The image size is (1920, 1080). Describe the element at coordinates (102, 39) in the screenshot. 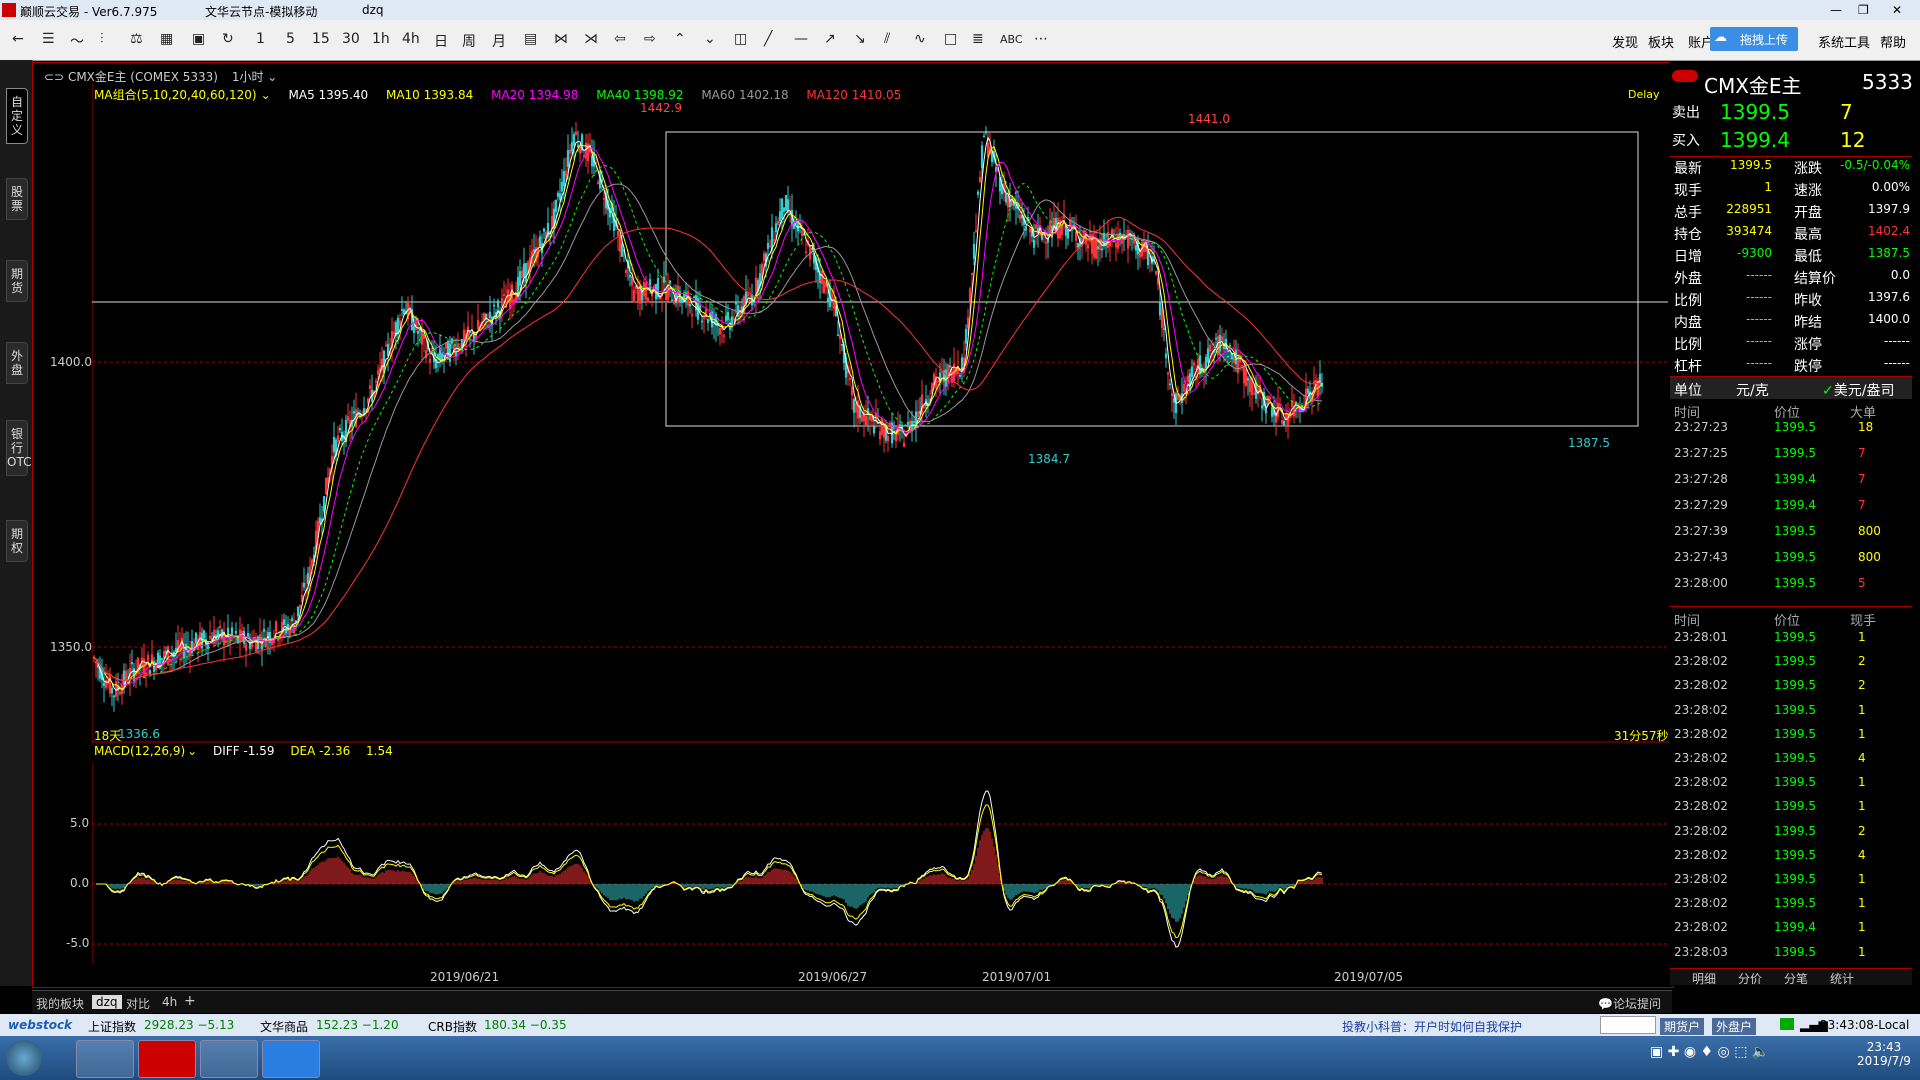

I see `candlestick-icon: ⫶` at that location.